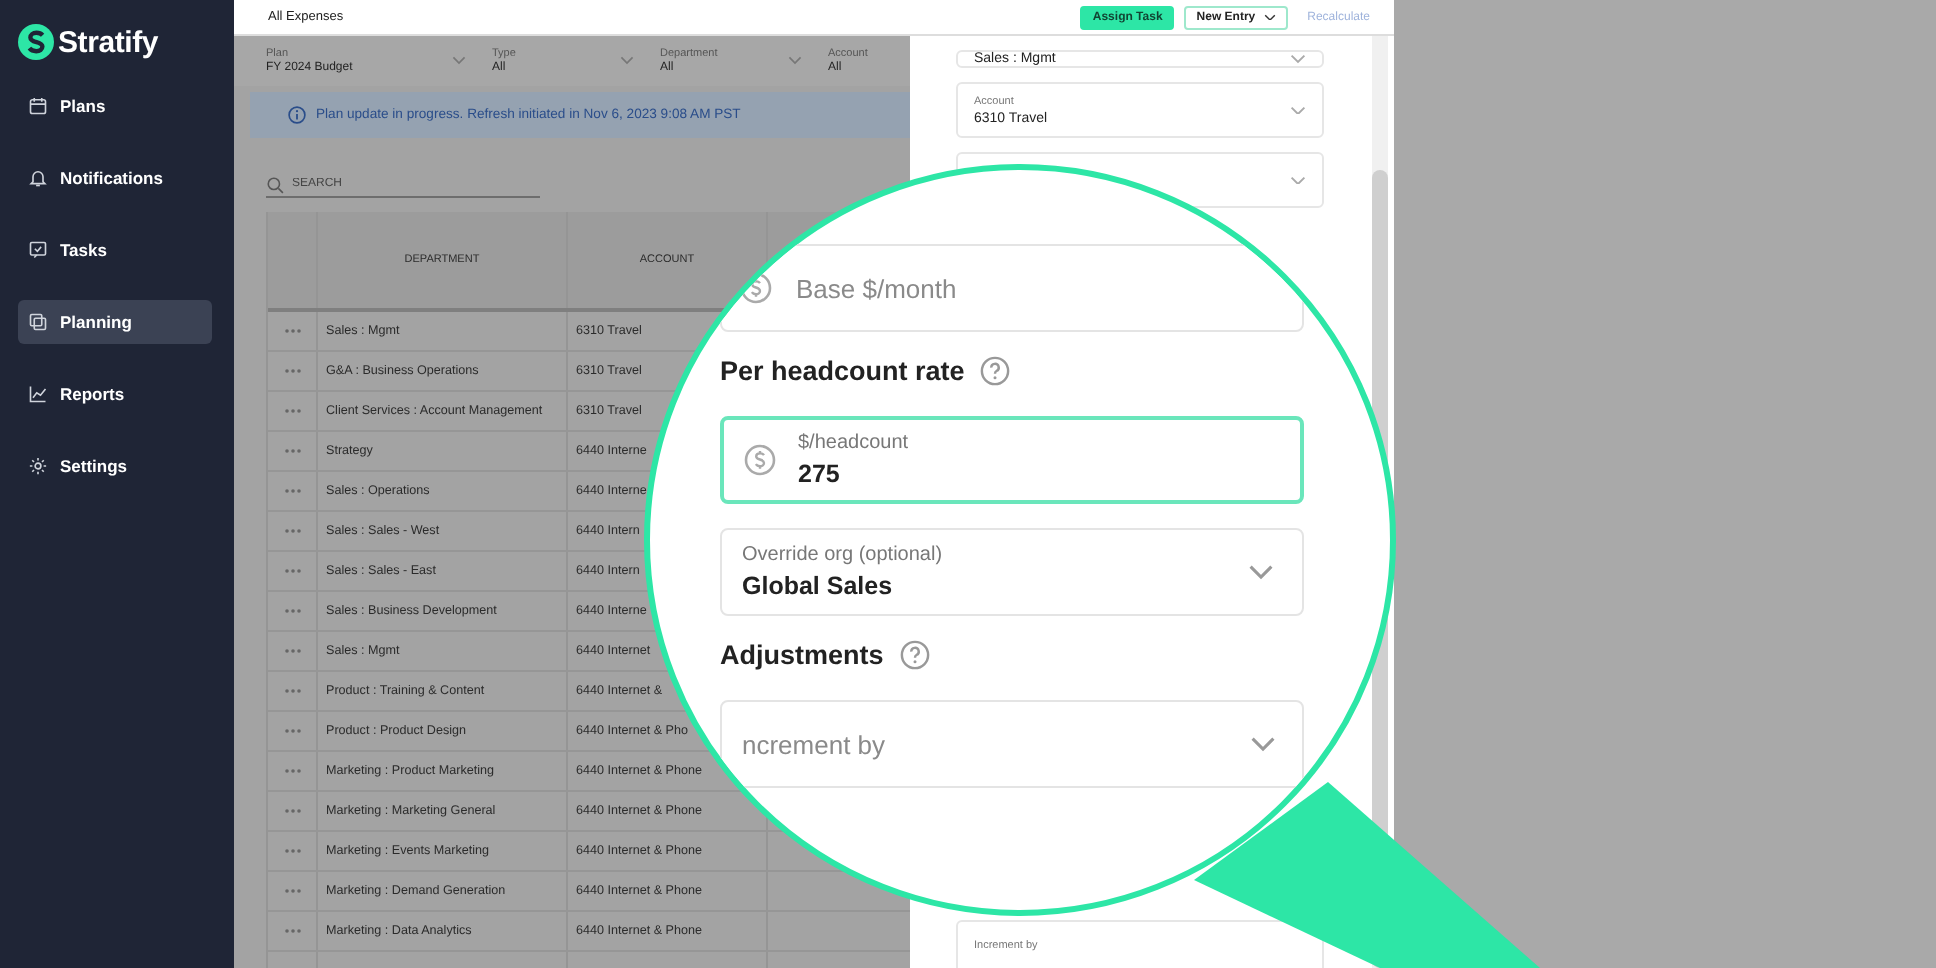  What do you see at coordinates (38, 178) in the screenshot?
I see `bell-icon` at bounding box center [38, 178].